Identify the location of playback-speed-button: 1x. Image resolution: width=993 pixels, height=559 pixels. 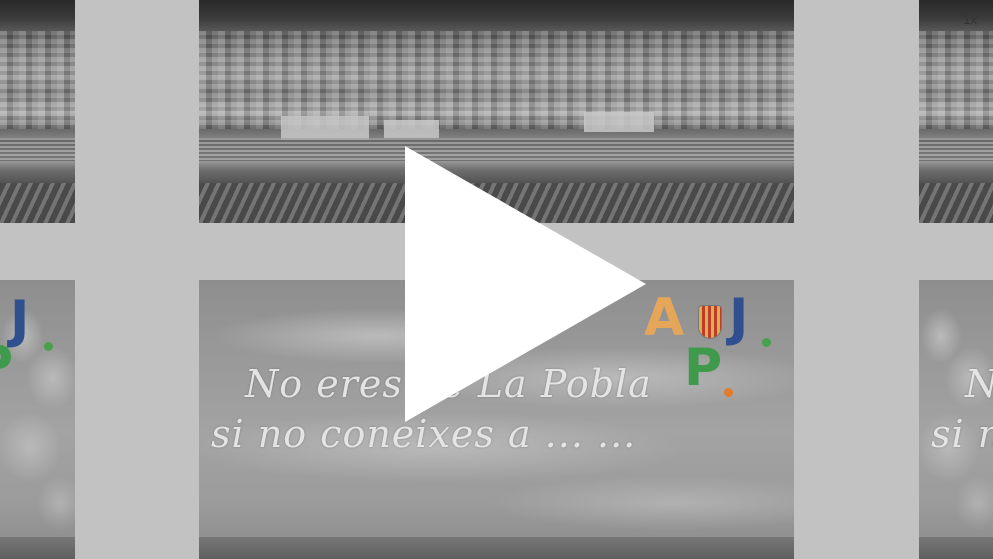
(970, 19).